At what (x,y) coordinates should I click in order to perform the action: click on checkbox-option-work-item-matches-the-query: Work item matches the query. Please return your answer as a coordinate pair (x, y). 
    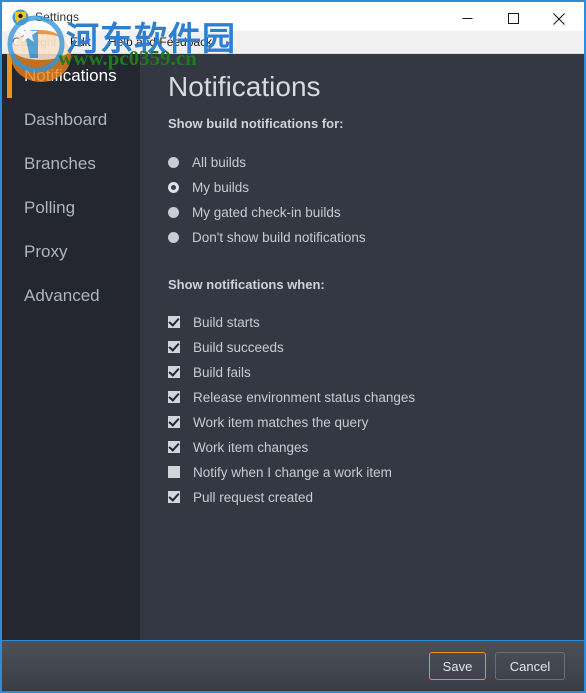
    Looking at the image, I should click on (268, 422).